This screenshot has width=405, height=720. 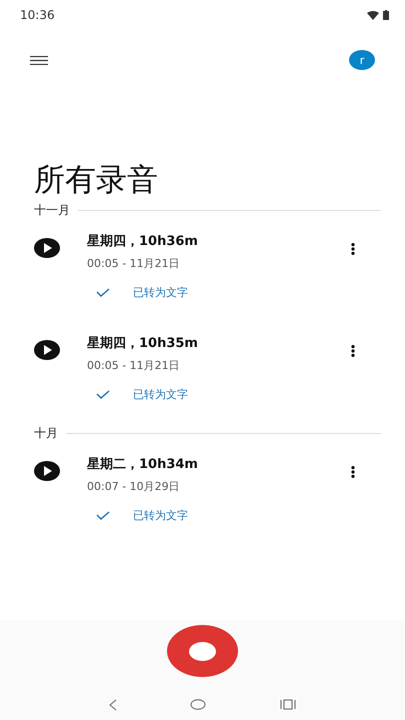 I want to click on wifi-icon, so click(x=373, y=15).